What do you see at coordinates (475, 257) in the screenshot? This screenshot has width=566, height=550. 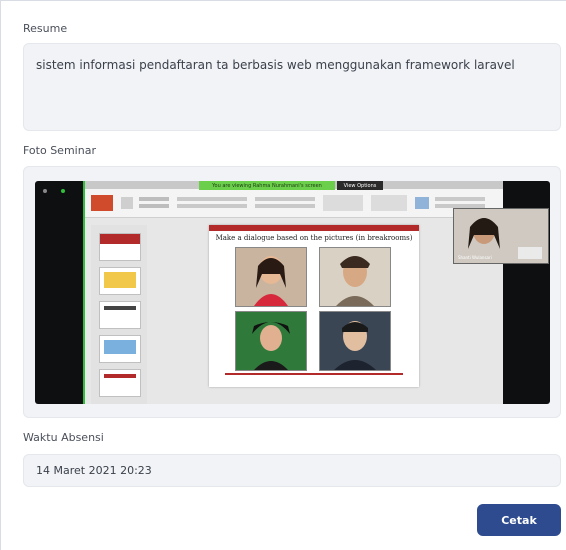 I see `participant-name: Shanti Wulansari` at bounding box center [475, 257].